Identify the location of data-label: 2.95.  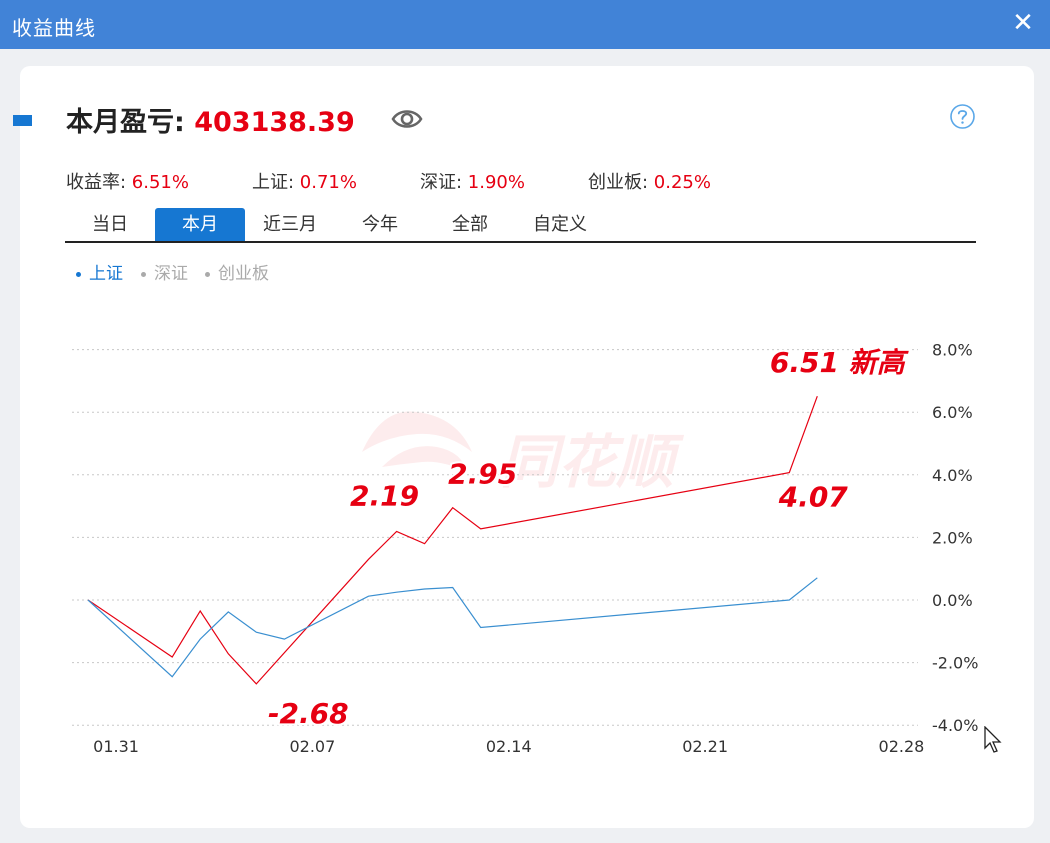
(482, 474).